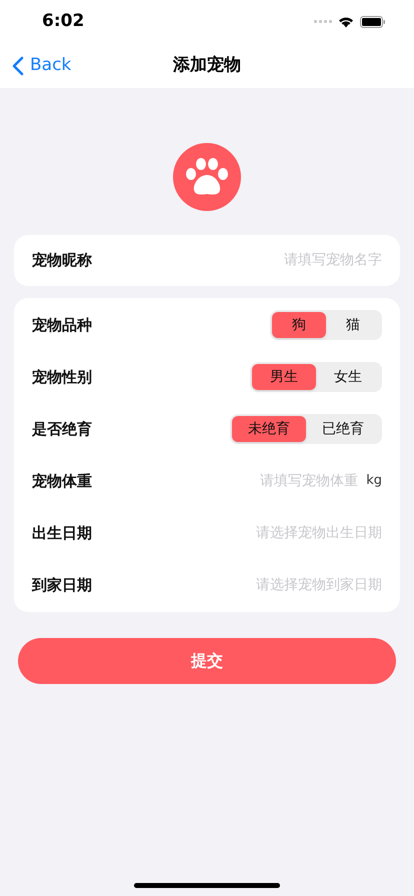  I want to click on field-label: 是否绝育, so click(62, 429).